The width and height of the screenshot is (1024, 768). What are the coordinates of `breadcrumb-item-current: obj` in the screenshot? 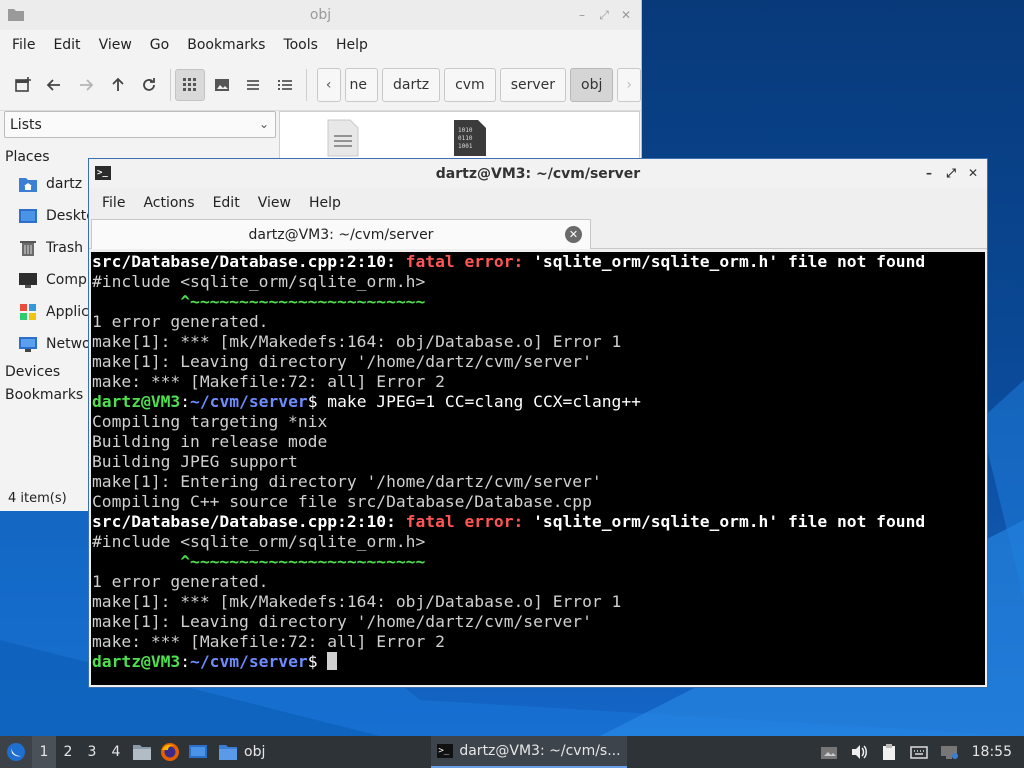 It's located at (592, 84).